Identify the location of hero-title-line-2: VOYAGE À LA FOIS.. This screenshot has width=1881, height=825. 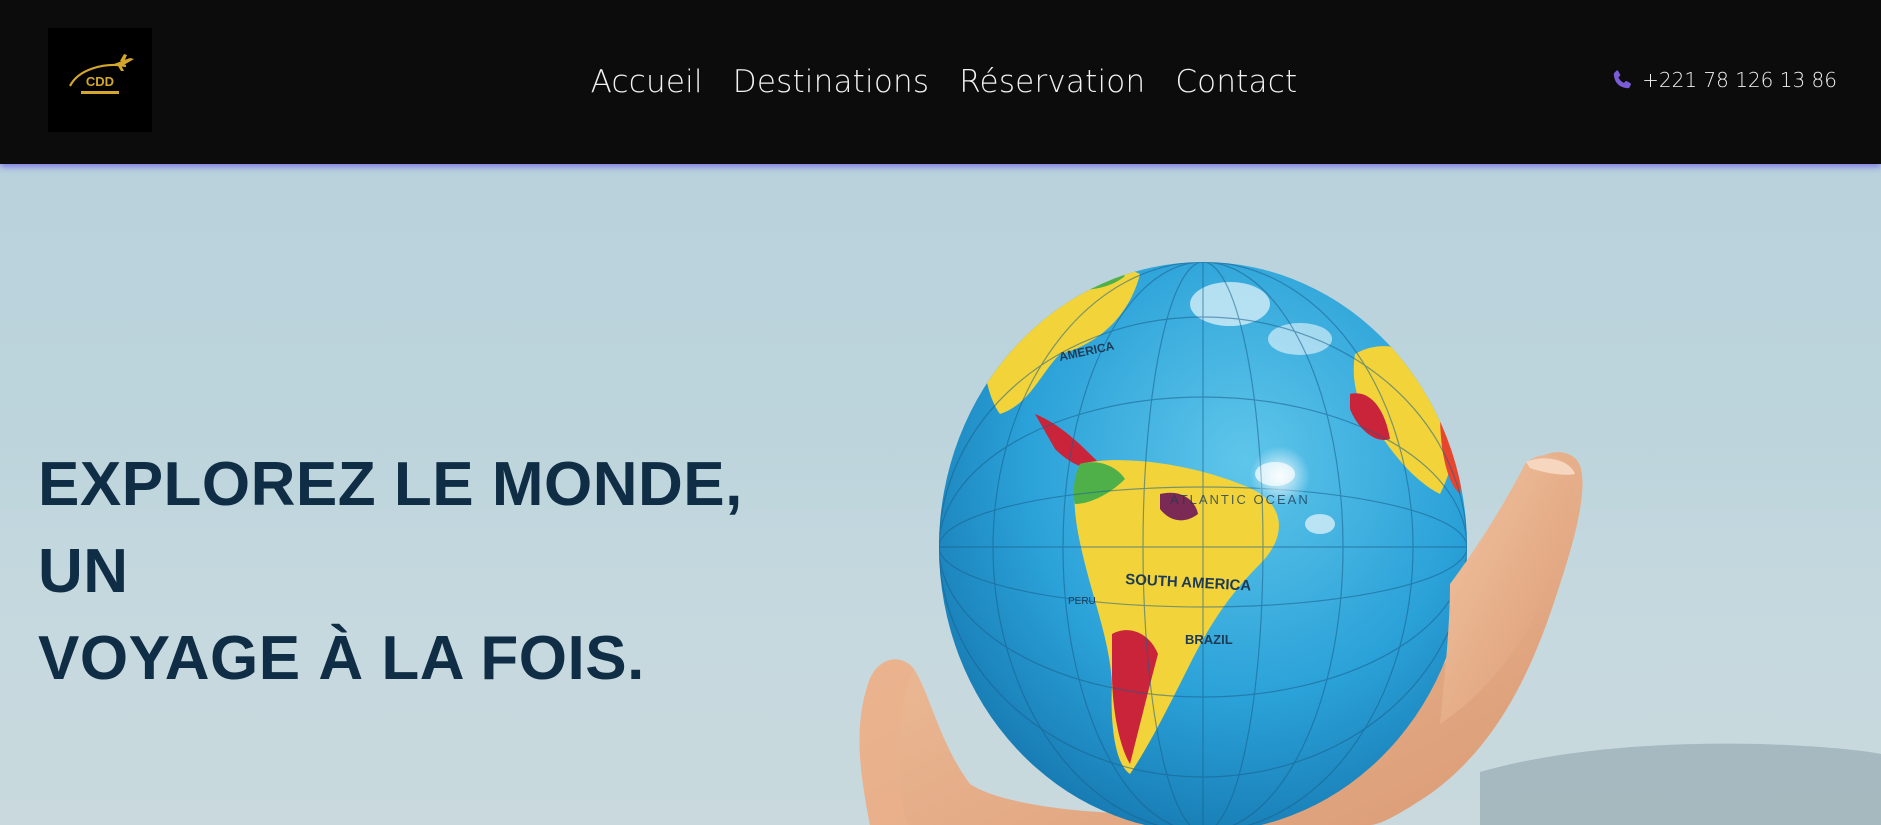
(341, 658).